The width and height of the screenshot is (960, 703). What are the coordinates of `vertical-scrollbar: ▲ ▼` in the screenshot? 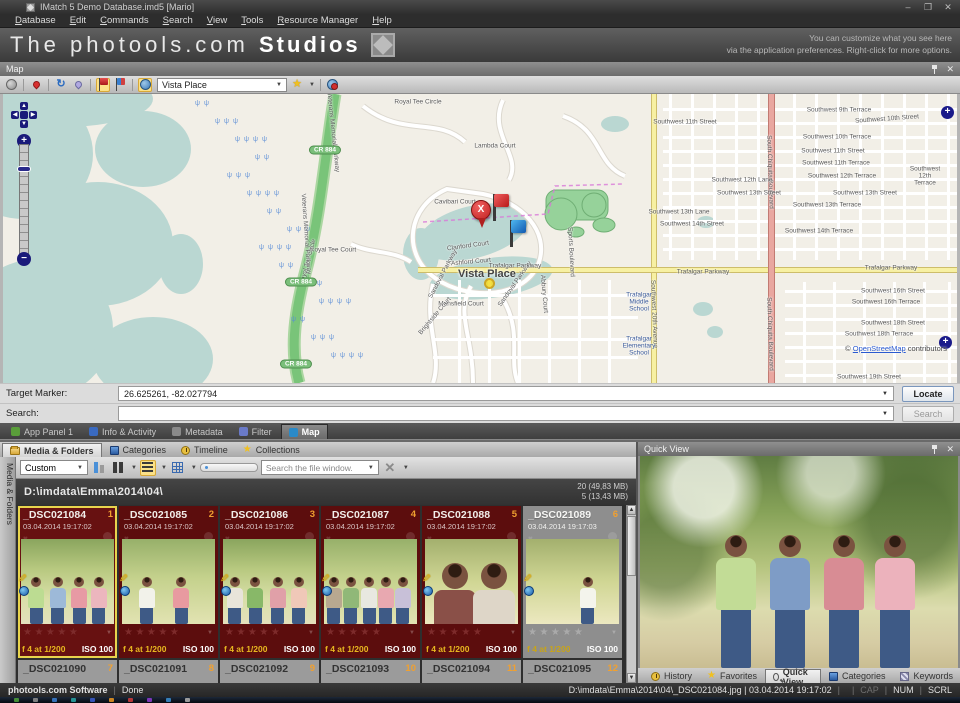 It's located at (631, 594).